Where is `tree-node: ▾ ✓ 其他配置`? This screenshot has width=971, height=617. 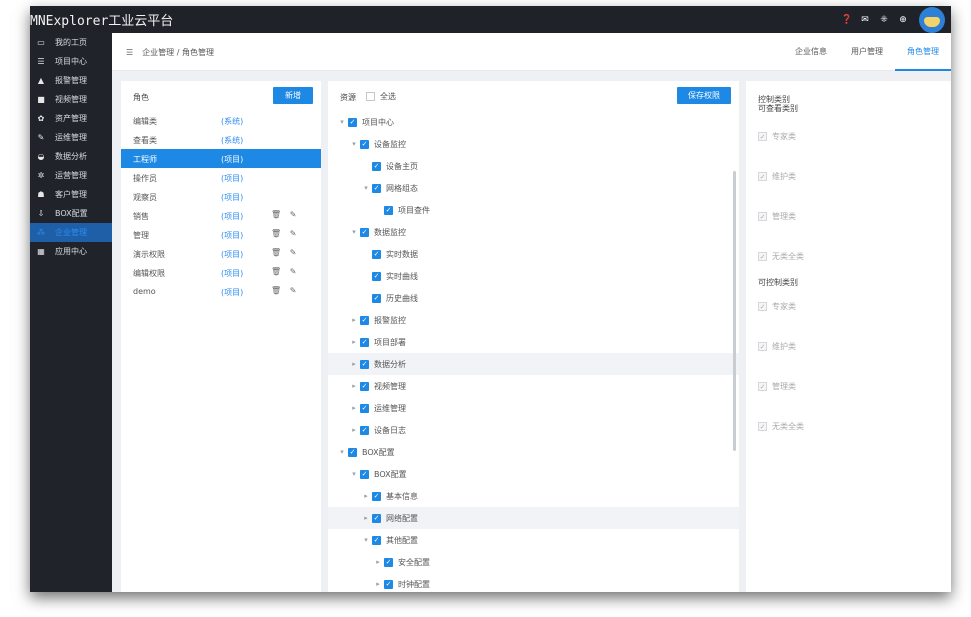 tree-node: ▾ ✓ 其他配置 is located at coordinates (533, 540).